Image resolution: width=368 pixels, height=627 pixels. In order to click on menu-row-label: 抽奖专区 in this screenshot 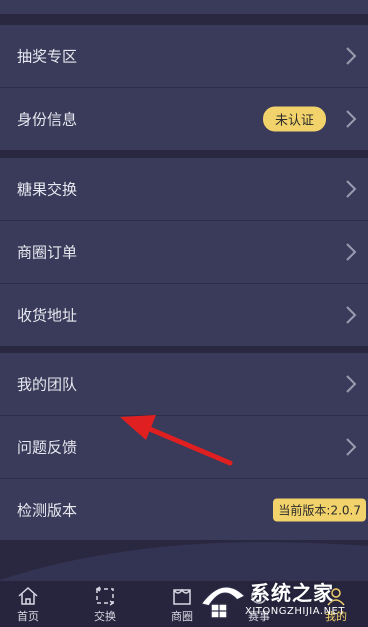, I will do `click(47, 56)`.